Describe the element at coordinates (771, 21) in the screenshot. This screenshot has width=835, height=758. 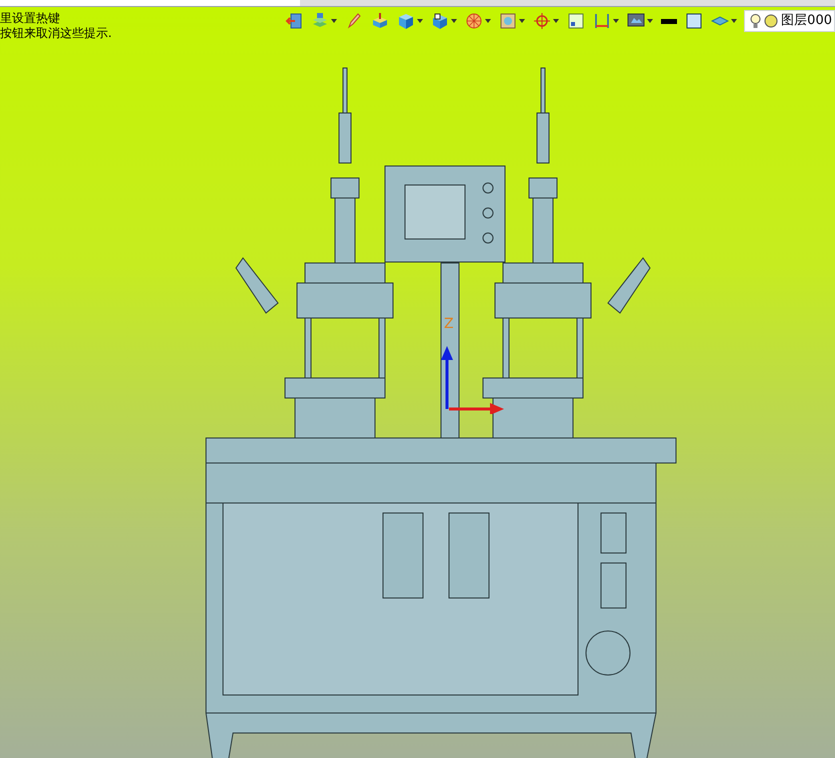
I see `circle-icon` at that location.